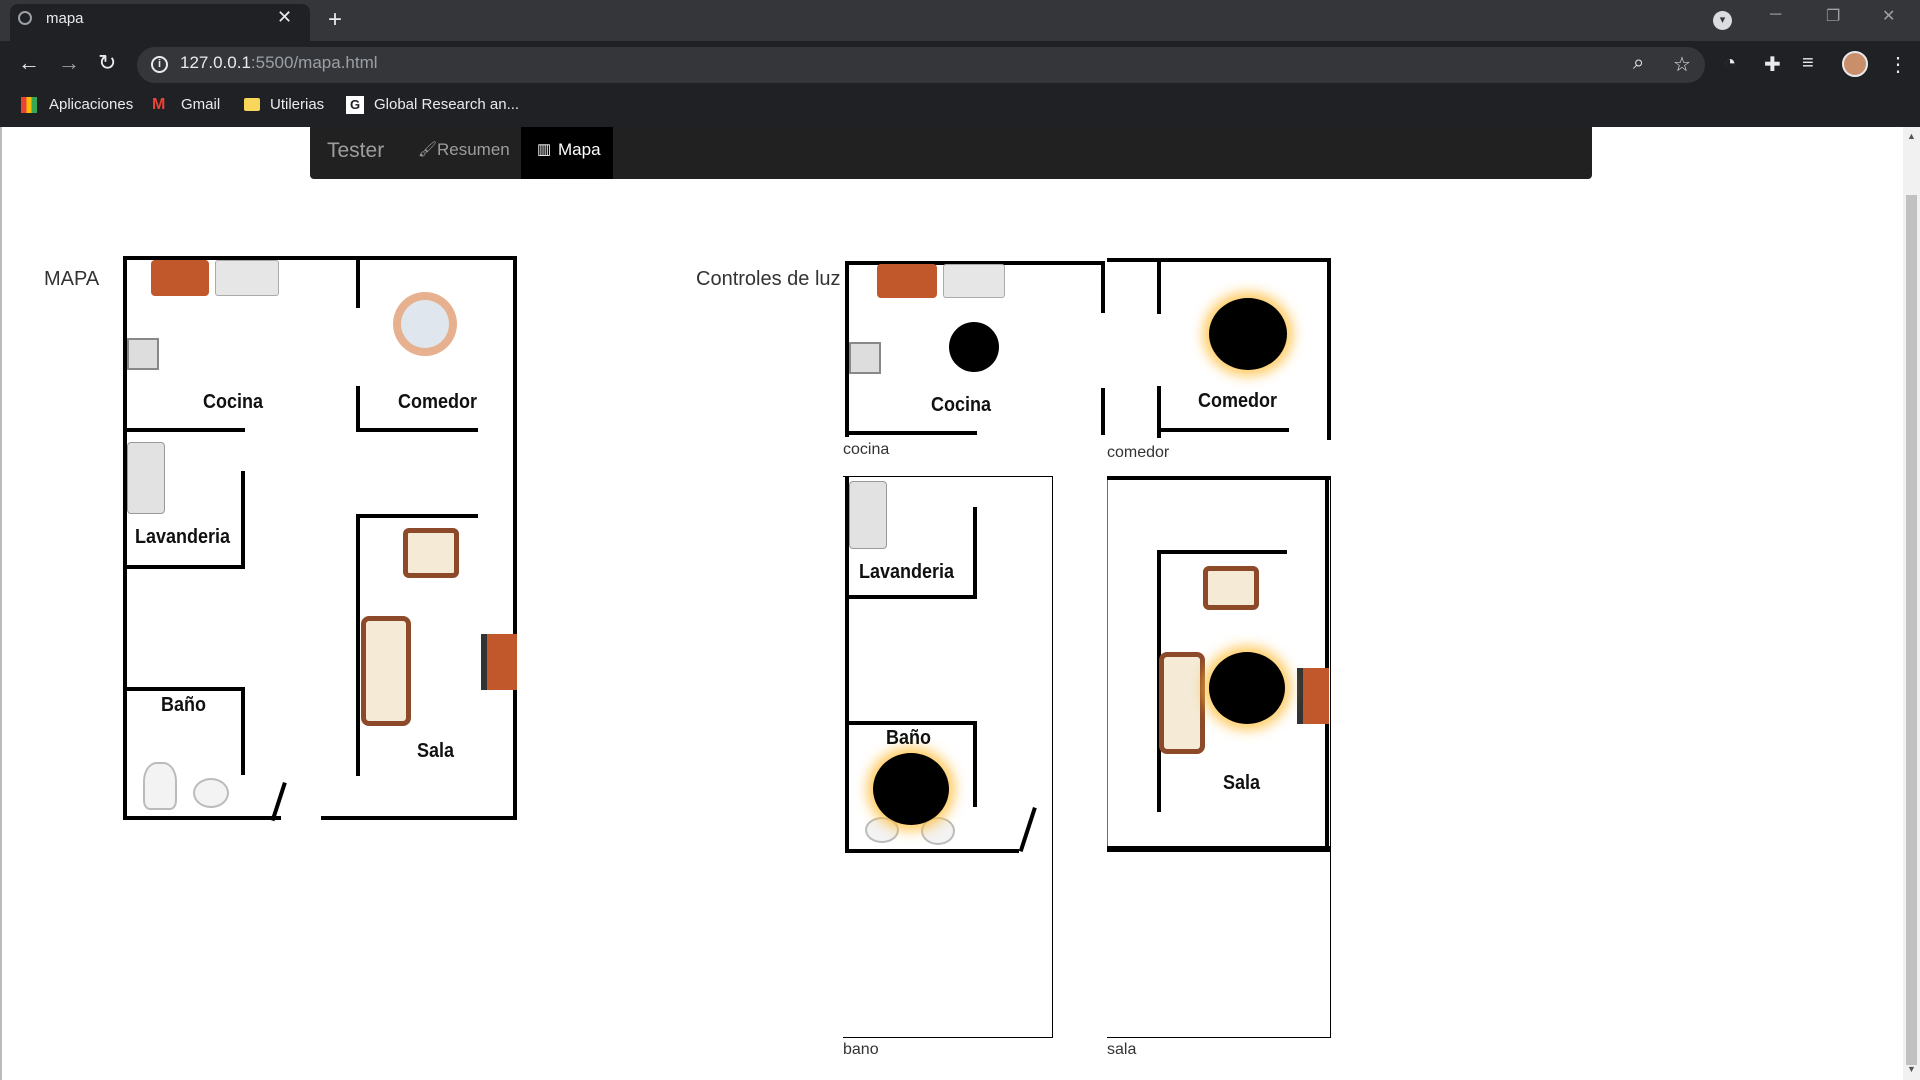 The width and height of the screenshot is (1920, 1080). I want to click on back-arrow-icon: ←, so click(29, 63).